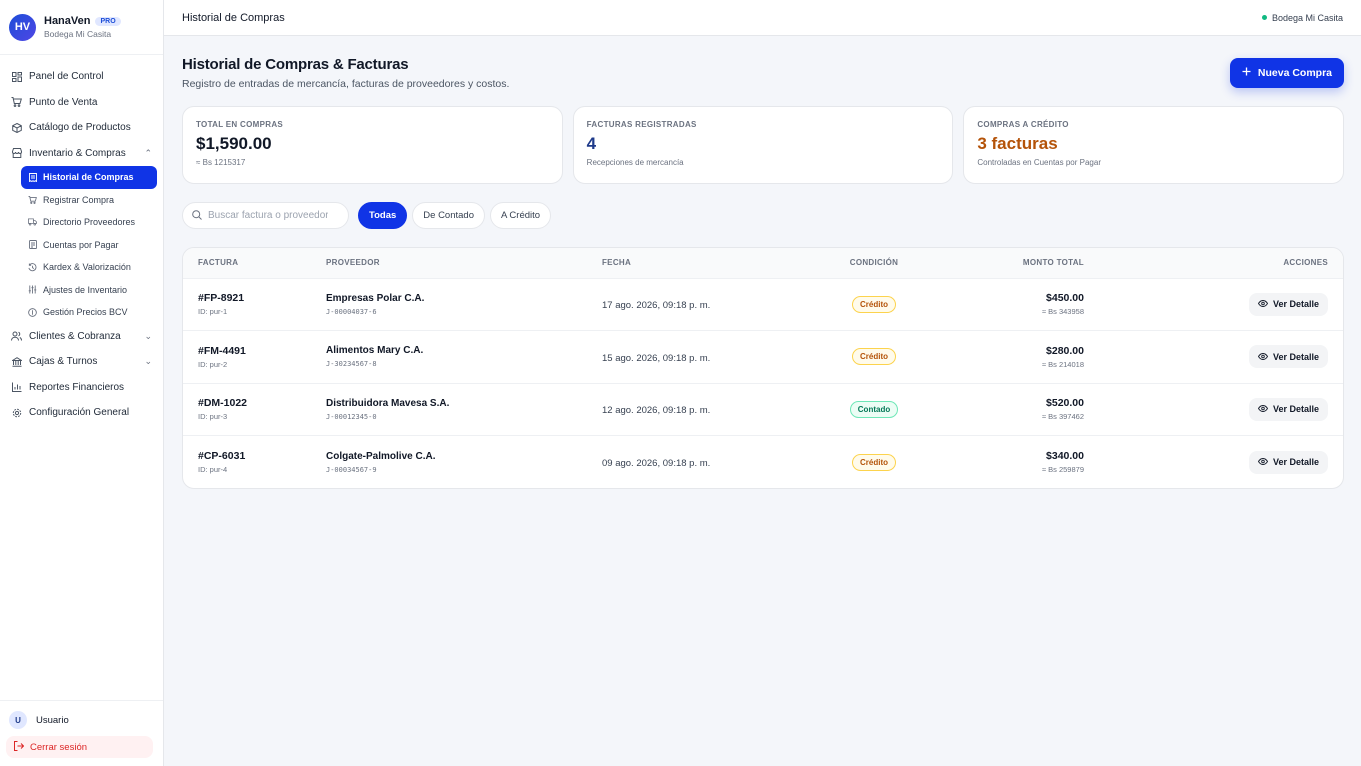 The width and height of the screenshot is (1361, 766). I want to click on purchase-date: 17 ago. 2026, 09:18 p. m., so click(656, 306).